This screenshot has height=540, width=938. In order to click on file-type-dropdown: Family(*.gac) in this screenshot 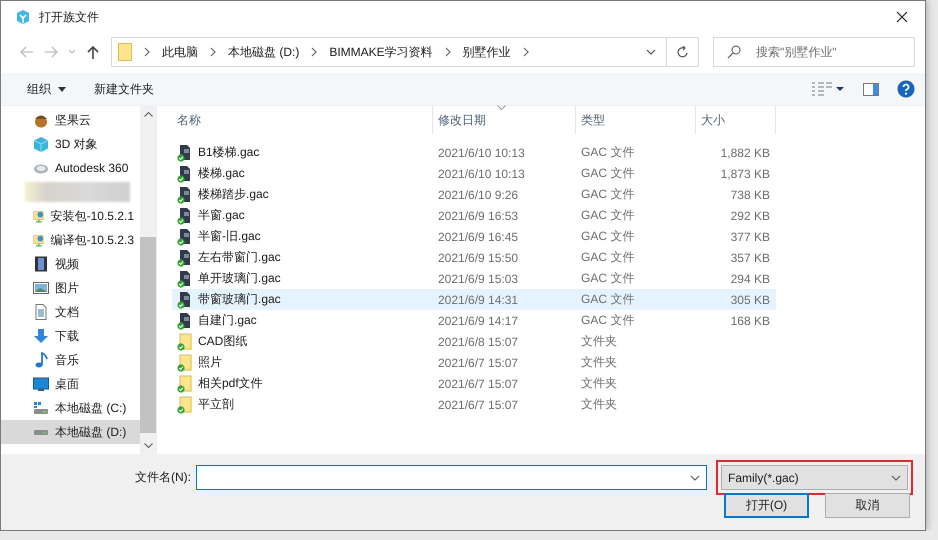, I will do `click(814, 477)`.